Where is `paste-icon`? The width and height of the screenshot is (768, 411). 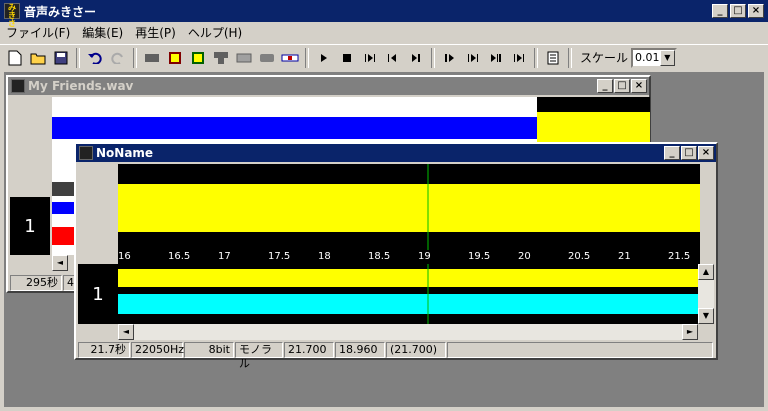
paste-icon is located at coordinates (198, 58).